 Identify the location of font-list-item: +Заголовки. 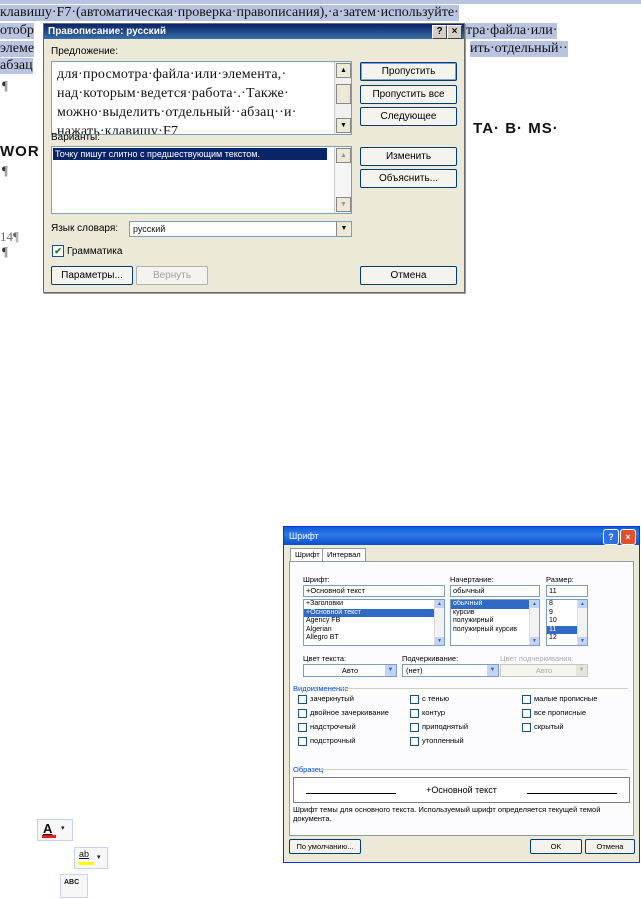
(374, 604).